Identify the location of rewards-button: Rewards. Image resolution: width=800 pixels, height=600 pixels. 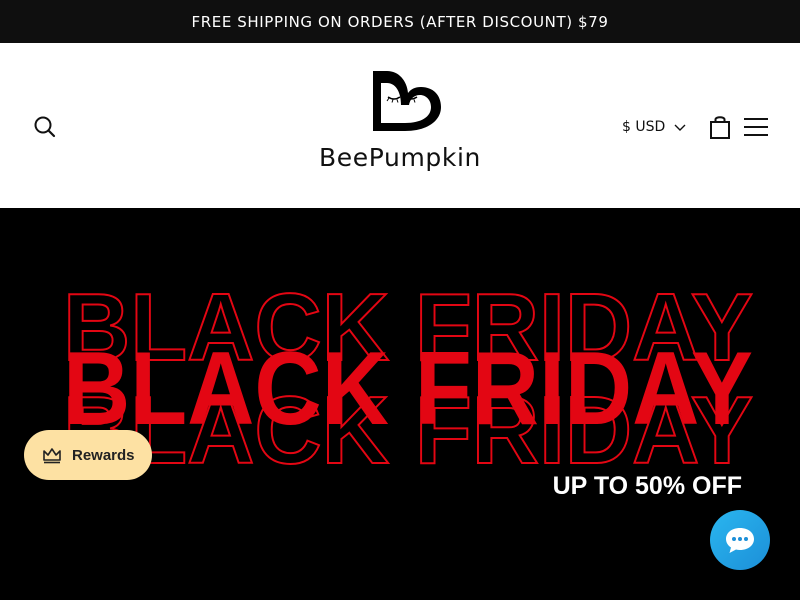
(88, 455).